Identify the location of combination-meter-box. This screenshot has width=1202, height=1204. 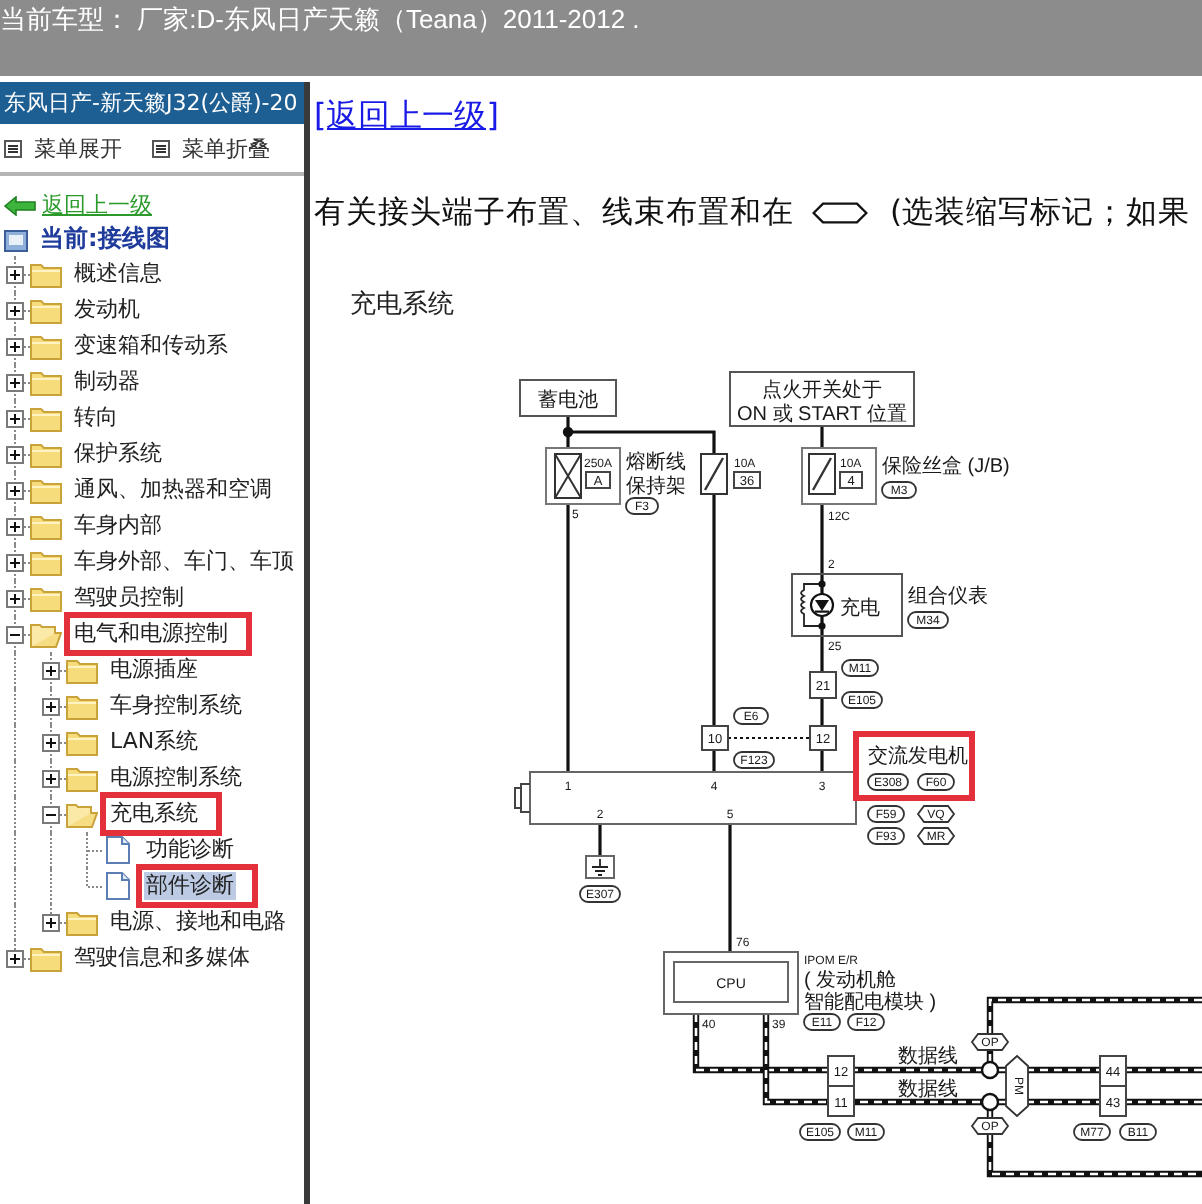
(847, 605).